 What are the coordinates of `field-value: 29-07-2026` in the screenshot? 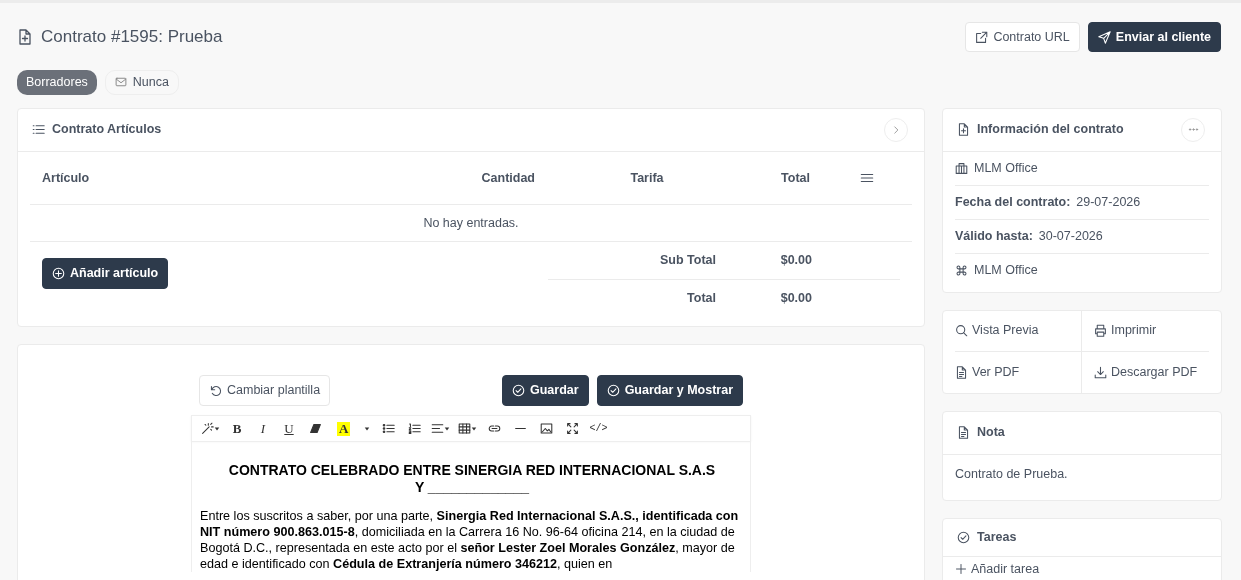 It's located at (1108, 202).